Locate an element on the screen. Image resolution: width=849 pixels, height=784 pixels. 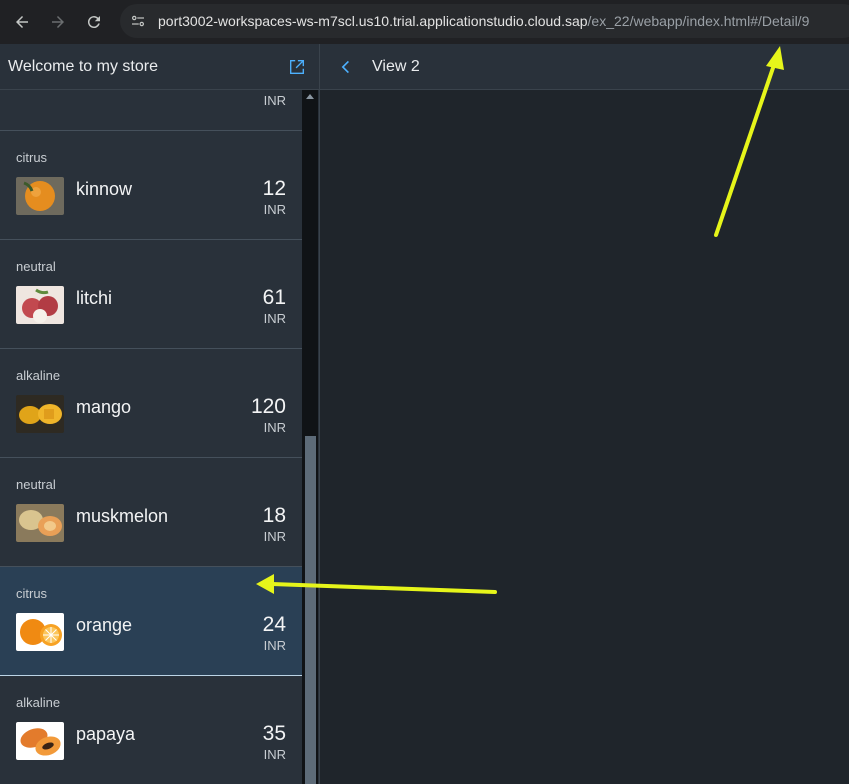
chevron-left-icon is located at coordinates (346, 67).